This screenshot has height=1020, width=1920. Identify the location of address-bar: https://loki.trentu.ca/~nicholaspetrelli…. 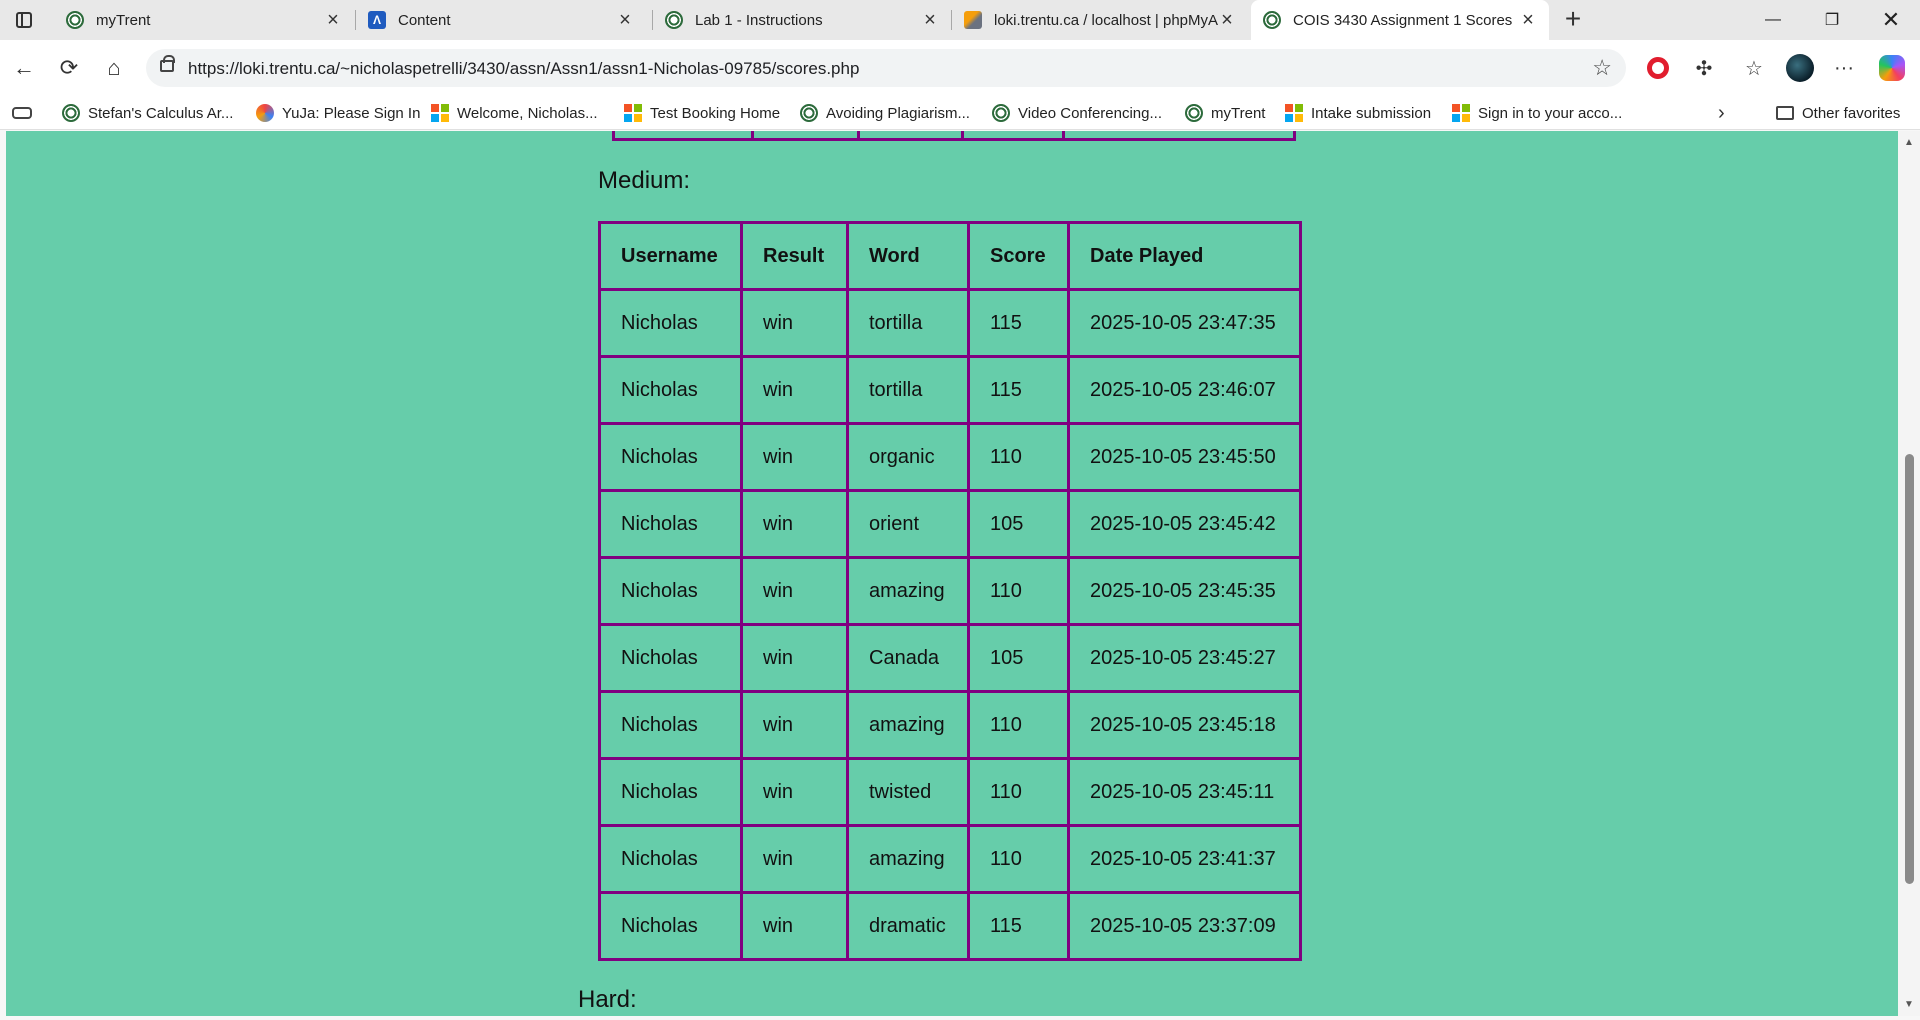
(886, 68).